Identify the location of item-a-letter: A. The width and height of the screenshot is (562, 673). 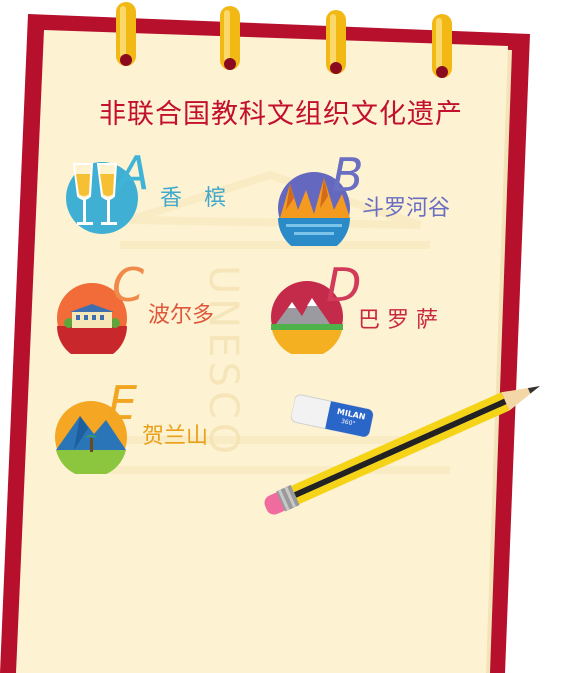
(134, 173).